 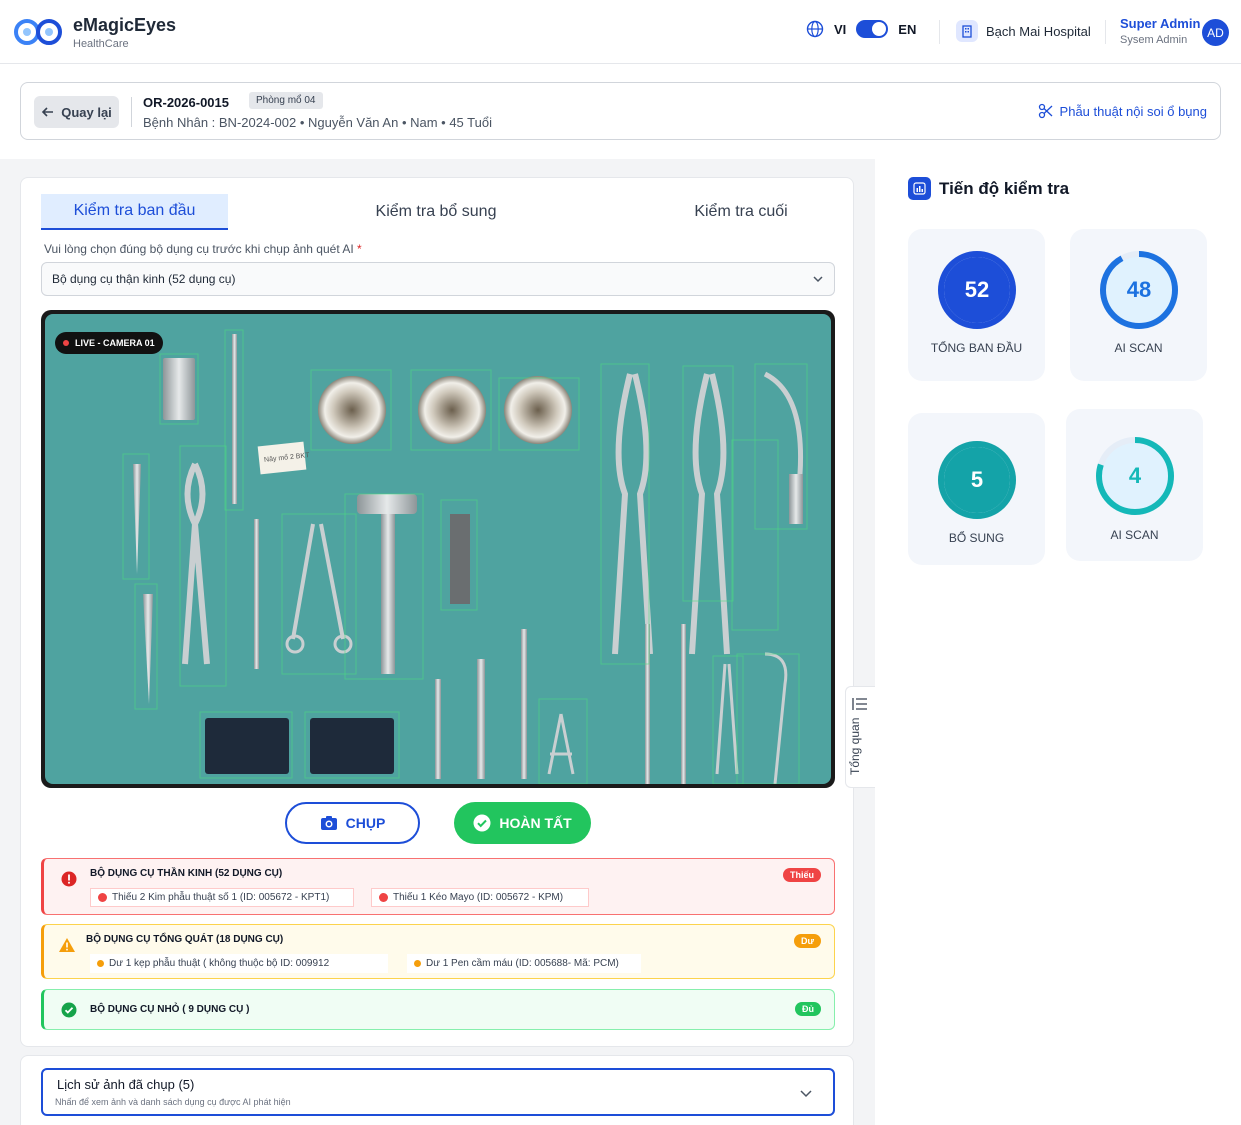 What do you see at coordinates (144, 279) in the screenshot?
I see `kit-select-value: Bộ dụng cụ thận kinh (52 dụng cụ)` at bounding box center [144, 279].